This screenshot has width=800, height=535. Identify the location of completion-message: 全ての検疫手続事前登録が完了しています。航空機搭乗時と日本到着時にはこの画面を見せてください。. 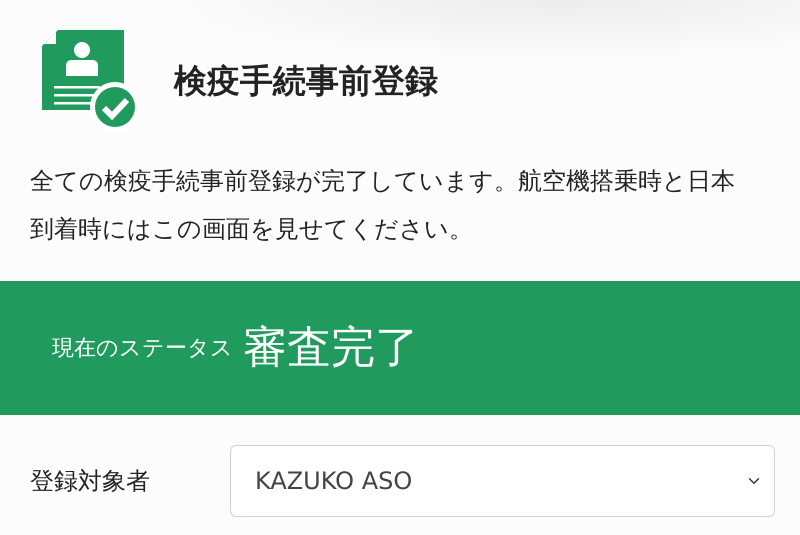
(382, 205).